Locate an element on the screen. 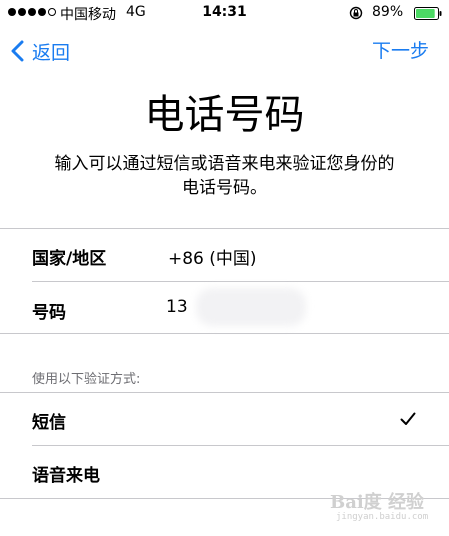 This screenshot has width=449, height=536. method-sms-row: 短信 is located at coordinates (224, 419).